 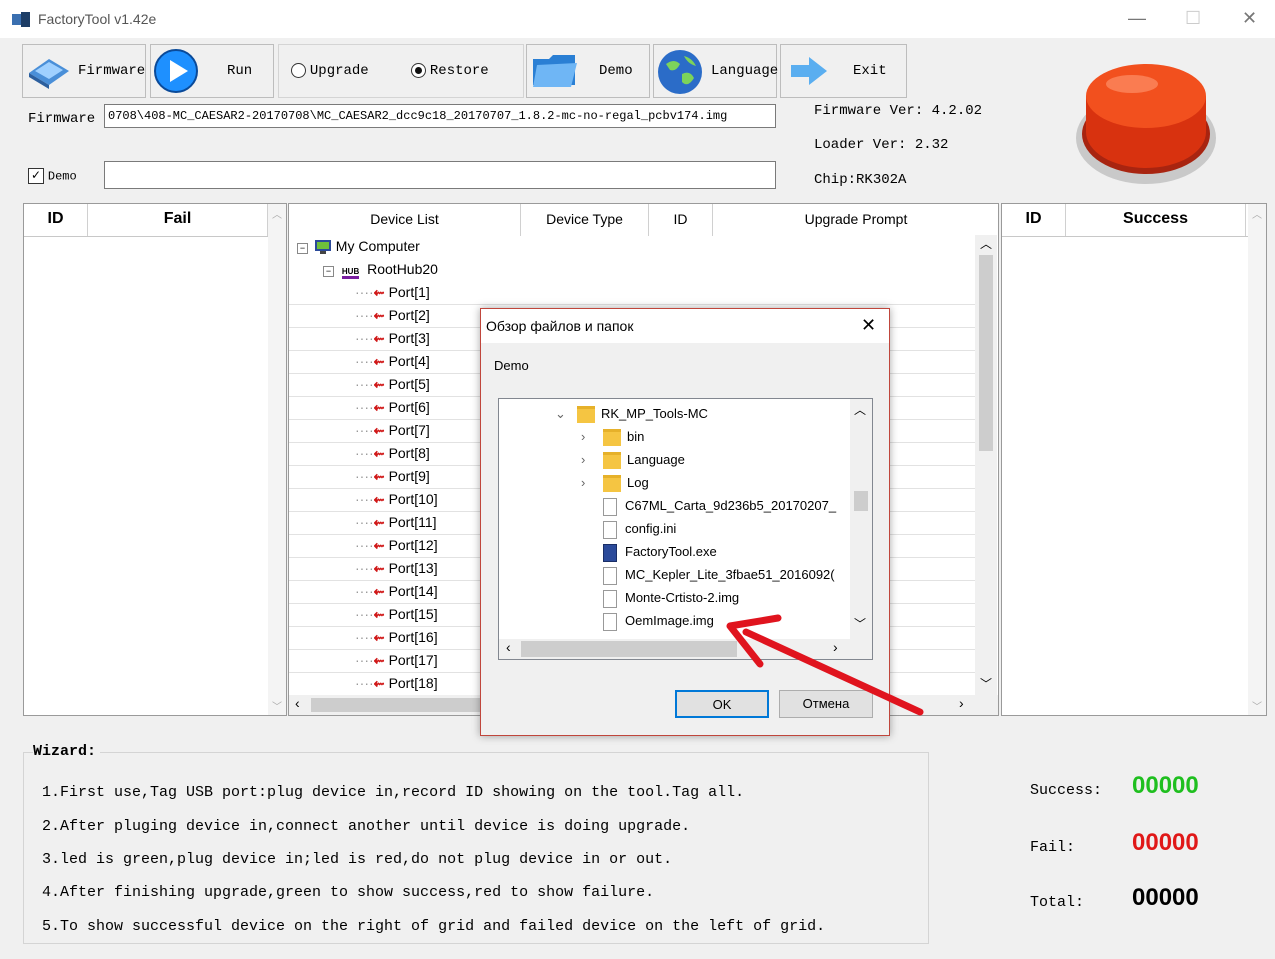 What do you see at coordinates (277, 459) in the screenshot?
I see `fail-grid-scrollbar` at bounding box center [277, 459].